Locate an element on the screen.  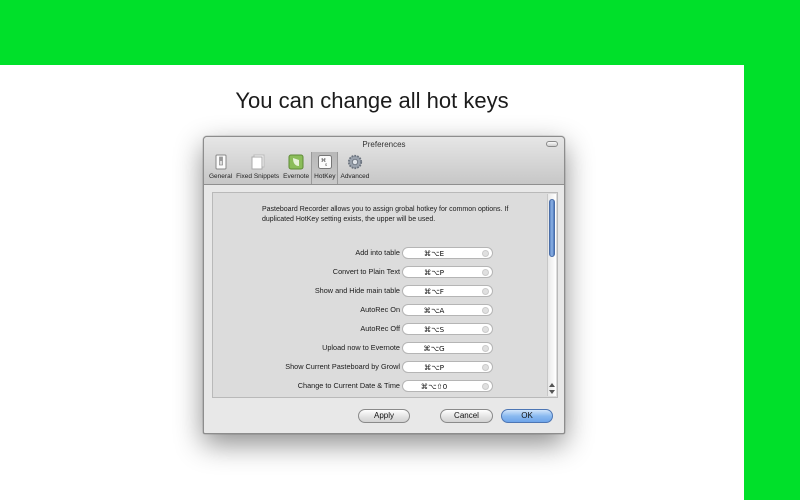
hotkey-row: Change to Current Date & Time ⌘⌥⇧0 is located at coordinates (378, 386).